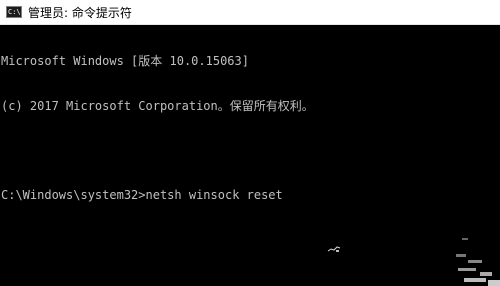 The image size is (500, 286). Describe the element at coordinates (125, 61) in the screenshot. I see `console-line-version: Microsoft Windows [版本 10.0.15063]` at that location.